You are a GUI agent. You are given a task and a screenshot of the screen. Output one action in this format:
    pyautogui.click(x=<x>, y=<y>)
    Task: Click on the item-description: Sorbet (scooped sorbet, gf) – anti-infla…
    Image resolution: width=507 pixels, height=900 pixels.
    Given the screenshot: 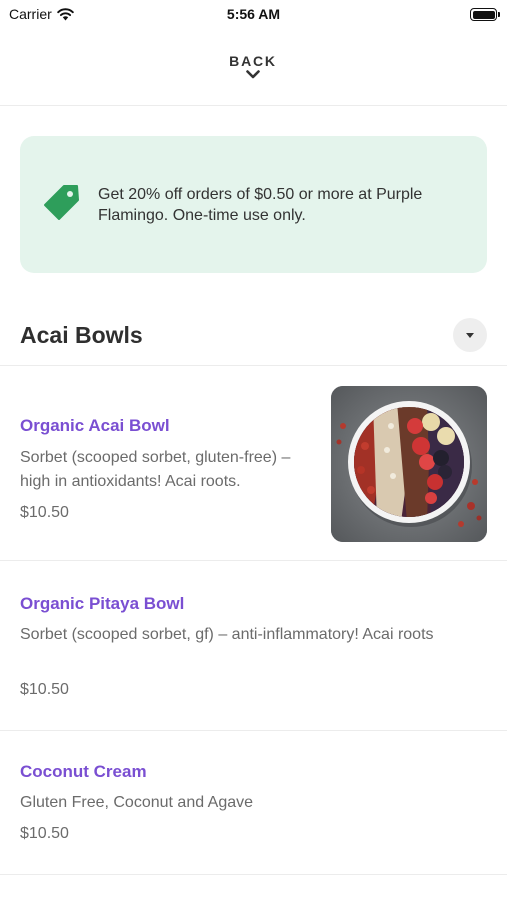 What is the action you would take?
    pyautogui.click(x=227, y=634)
    